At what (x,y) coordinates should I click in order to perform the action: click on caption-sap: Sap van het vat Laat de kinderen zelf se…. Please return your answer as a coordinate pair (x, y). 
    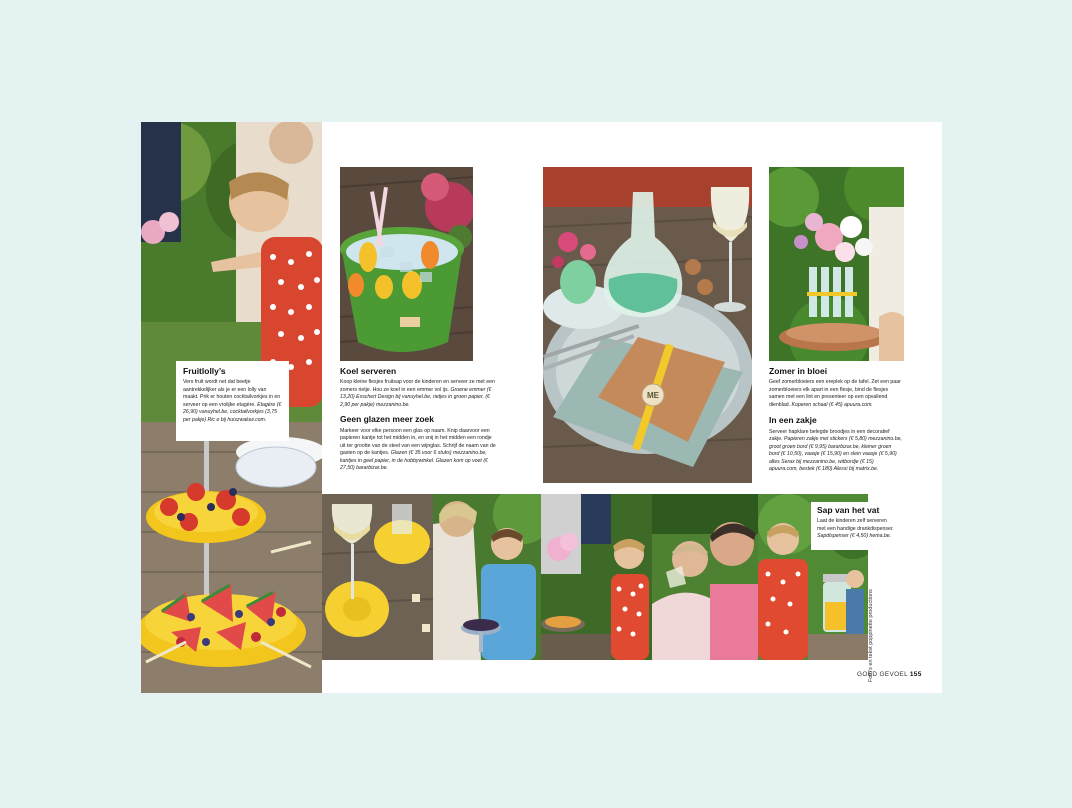
    Looking at the image, I should click on (856, 526).